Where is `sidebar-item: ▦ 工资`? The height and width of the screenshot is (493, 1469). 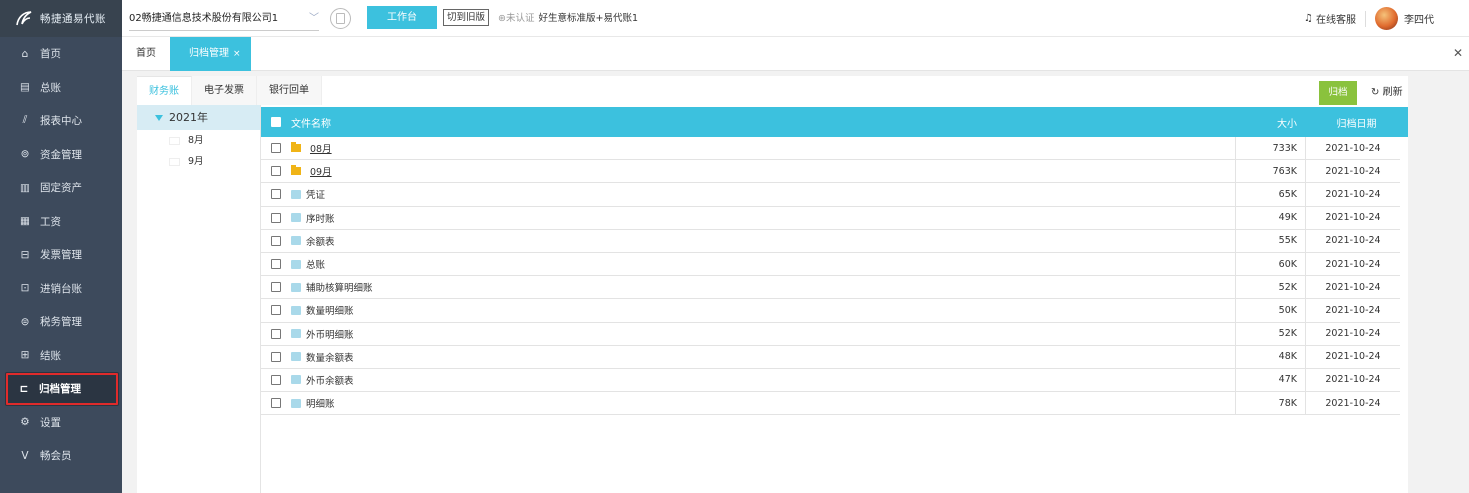 sidebar-item: ▦ 工资 is located at coordinates (61, 222).